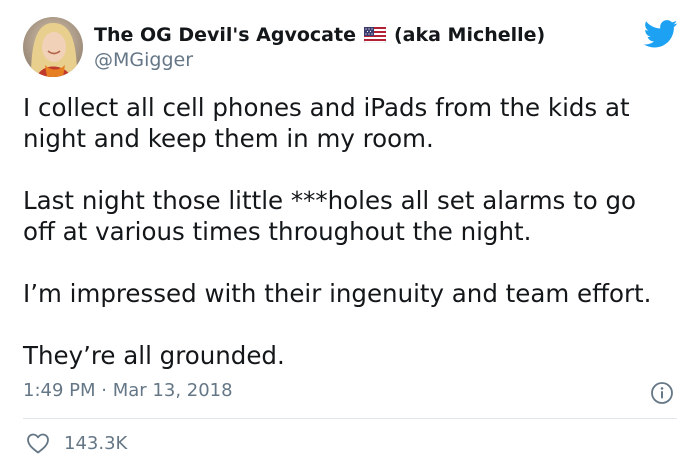 Image resolution: width=700 pixels, height=471 pixels. I want to click on author-handle: @MGigger, so click(143, 60).